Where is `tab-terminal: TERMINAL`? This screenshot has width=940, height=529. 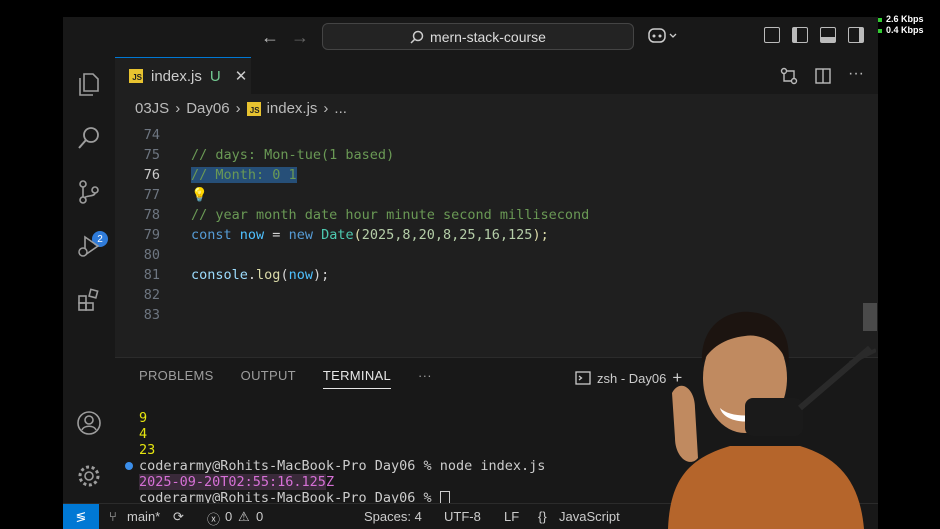
tab-terminal: TERMINAL is located at coordinates (357, 378).